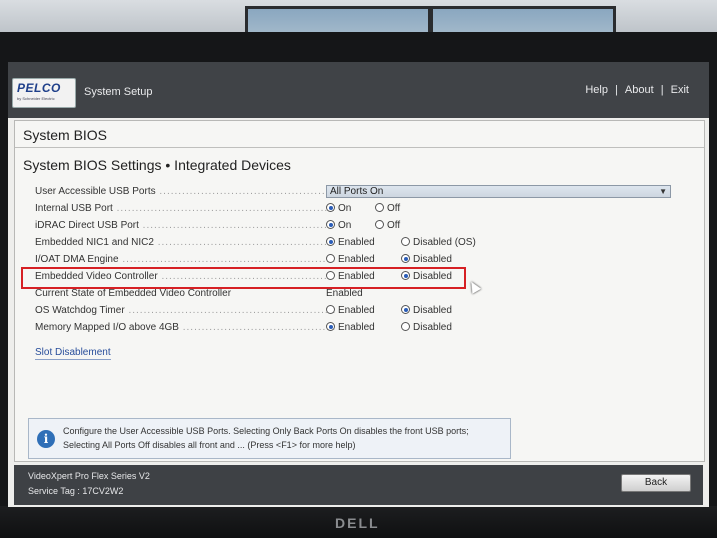 The image size is (717, 538). I want to click on radio-nic-enabled: Enabled, so click(350, 242).